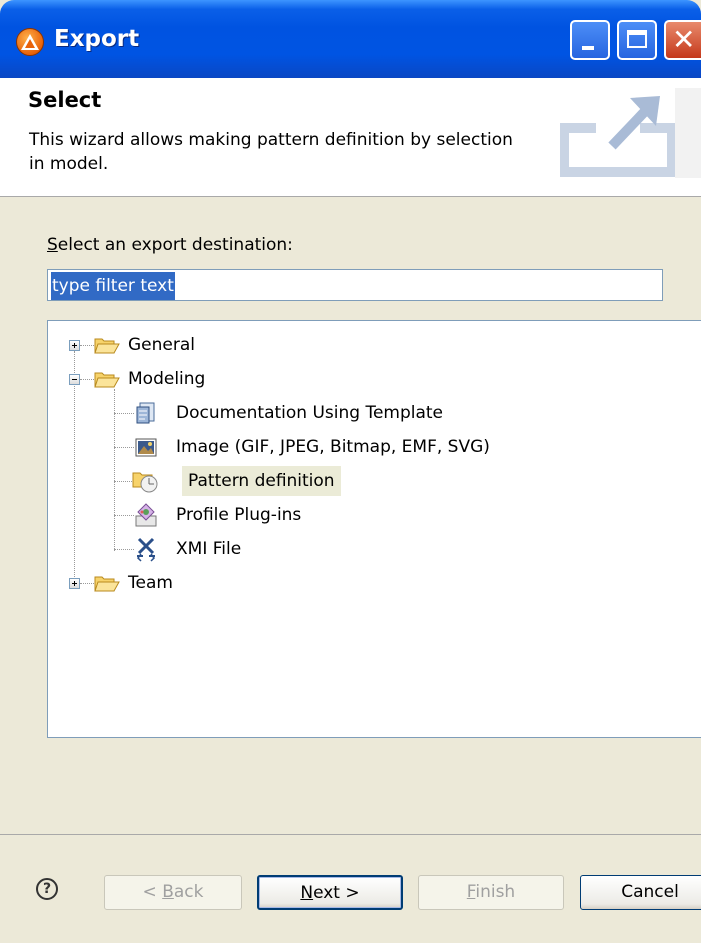  Describe the element at coordinates (47, 889) in the screenshot. I see `help-icon: ?` at that location.